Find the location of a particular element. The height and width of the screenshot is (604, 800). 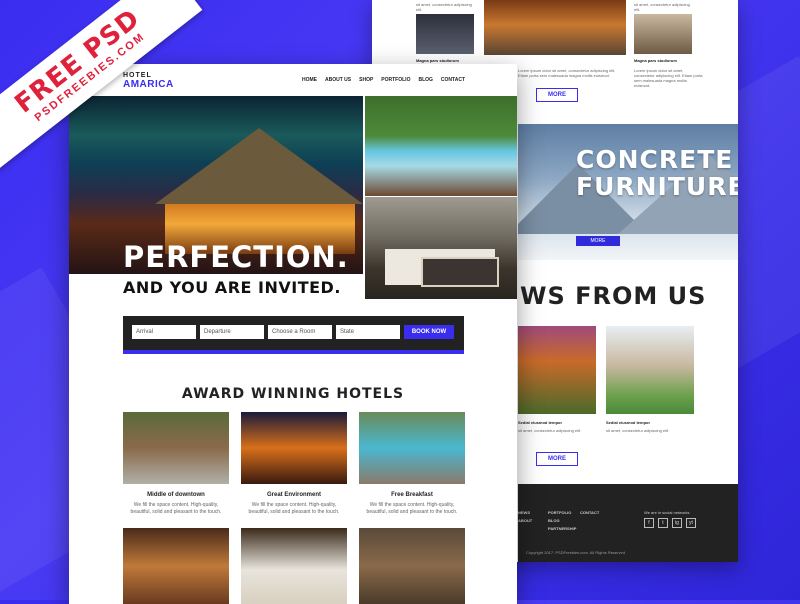

news-section-title: WS FROM US is located at coordinates (613, 296).